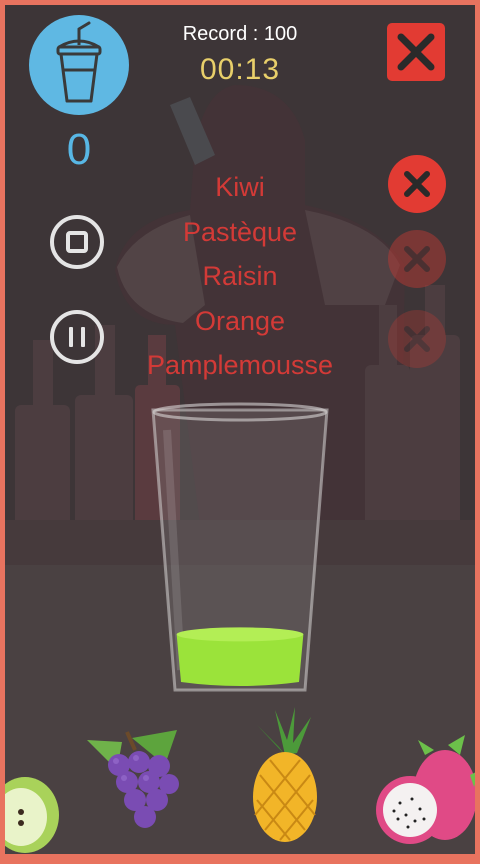  Describe the element at coordinates (32, 812) in the screenshot. I see `apple-fruit` at that location.